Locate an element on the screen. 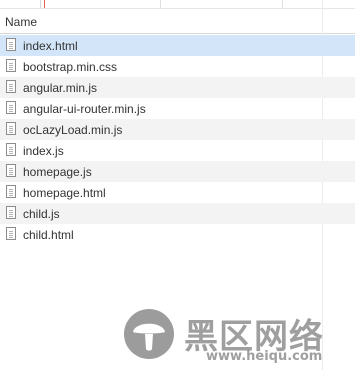  request-table-header: Name is located at coordinates (177, 21).